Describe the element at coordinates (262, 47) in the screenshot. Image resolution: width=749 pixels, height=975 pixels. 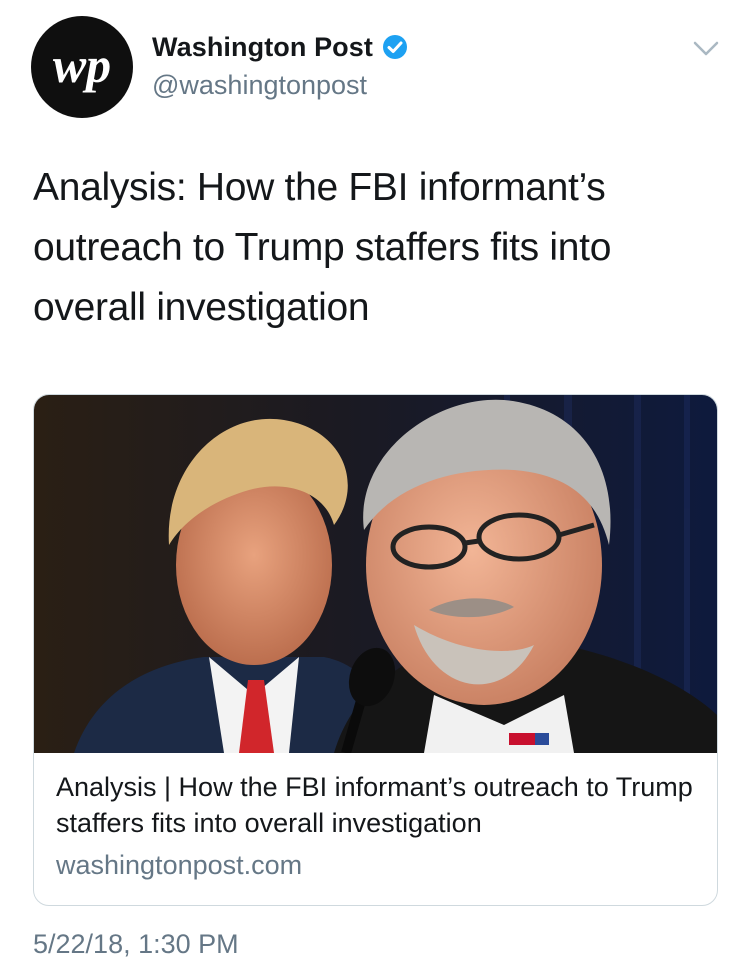
I see `account-name: Washington Post` at that location.